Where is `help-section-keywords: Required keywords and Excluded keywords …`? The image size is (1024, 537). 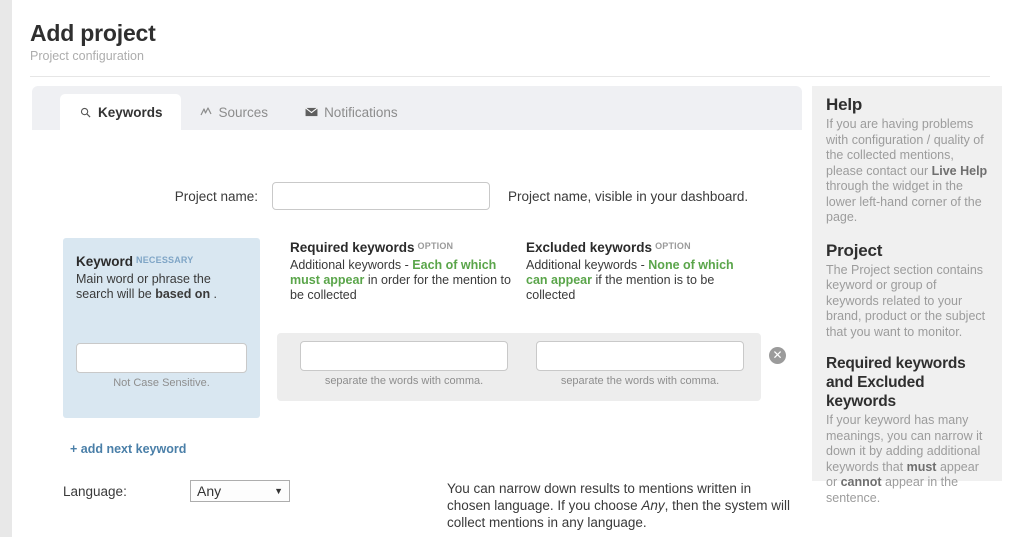
help-section-keywords: Required keywords and Excluded keywords … is located at coordinates (907, 430).